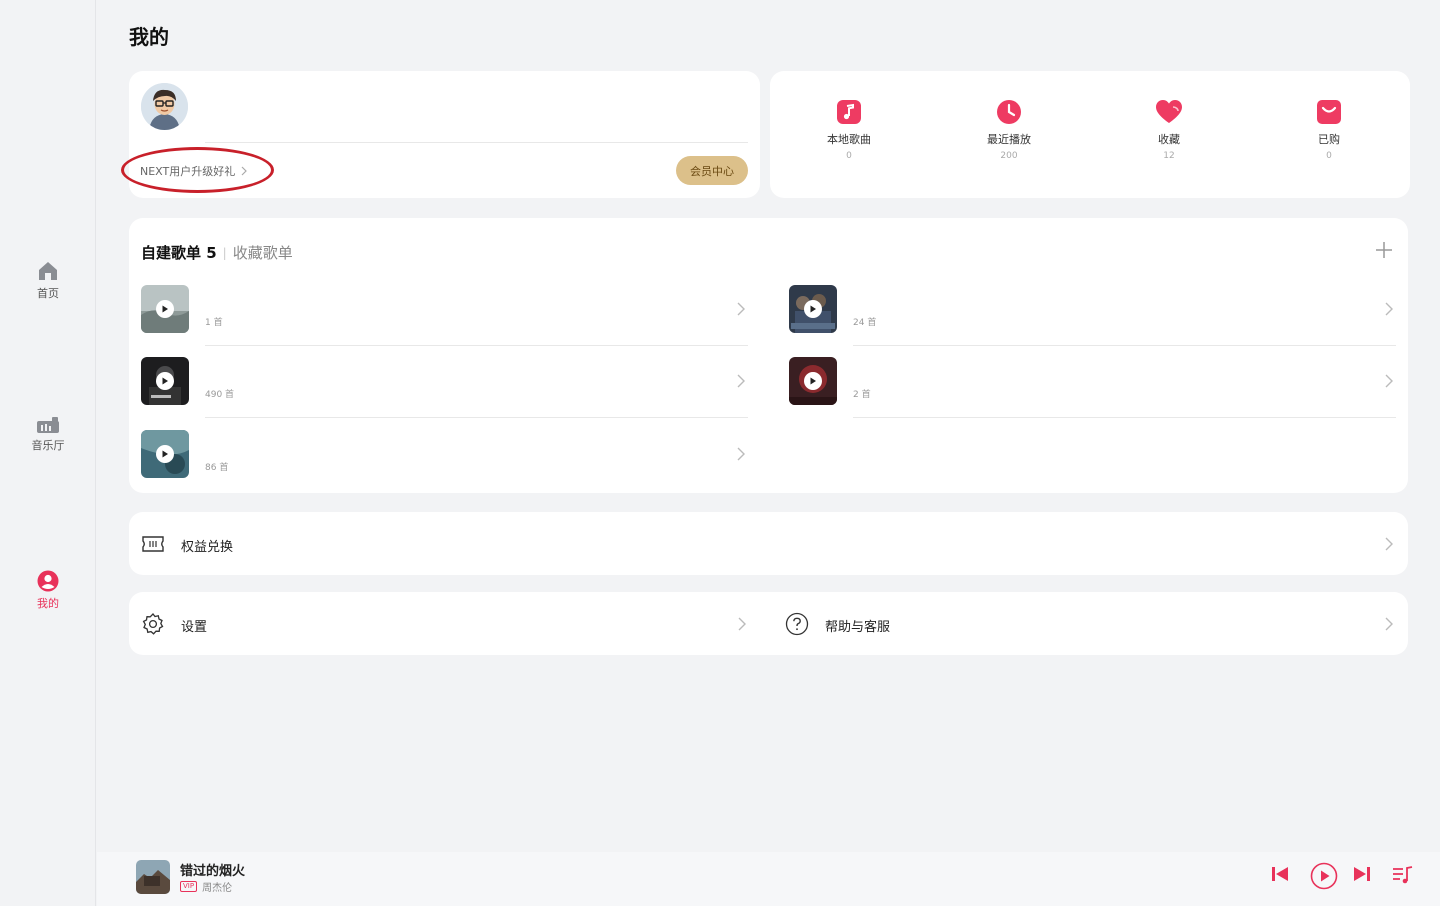 This screenshot has width=1440, height=906. Describe the element at coordinates (1169, 156) in the screenshot. I see `quick-item-count: 12` at that location.